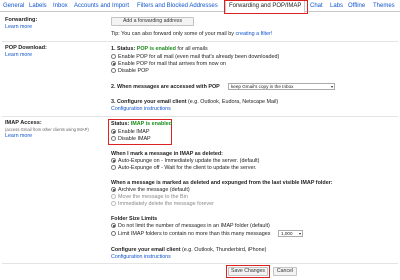 The image size is (400, 280). Describe the element at coordinates (113, 196) in the screenshot. I see `move-to-bin-radio` at that location.